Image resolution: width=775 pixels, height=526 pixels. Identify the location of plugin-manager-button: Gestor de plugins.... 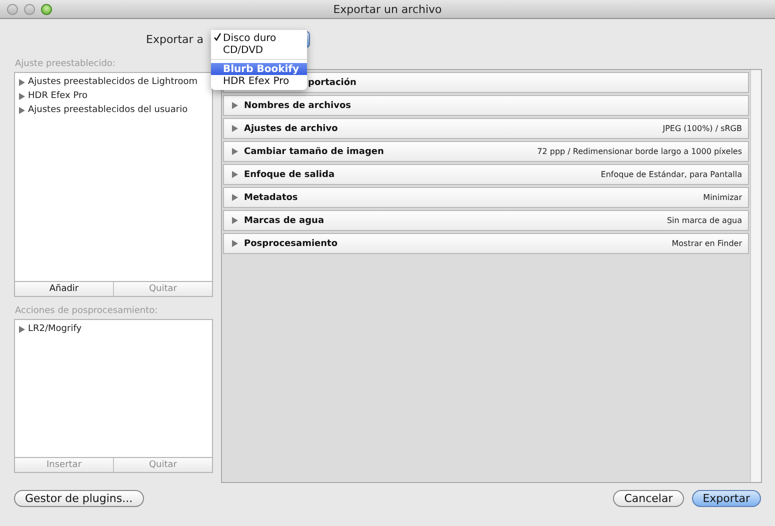
(79, 498).